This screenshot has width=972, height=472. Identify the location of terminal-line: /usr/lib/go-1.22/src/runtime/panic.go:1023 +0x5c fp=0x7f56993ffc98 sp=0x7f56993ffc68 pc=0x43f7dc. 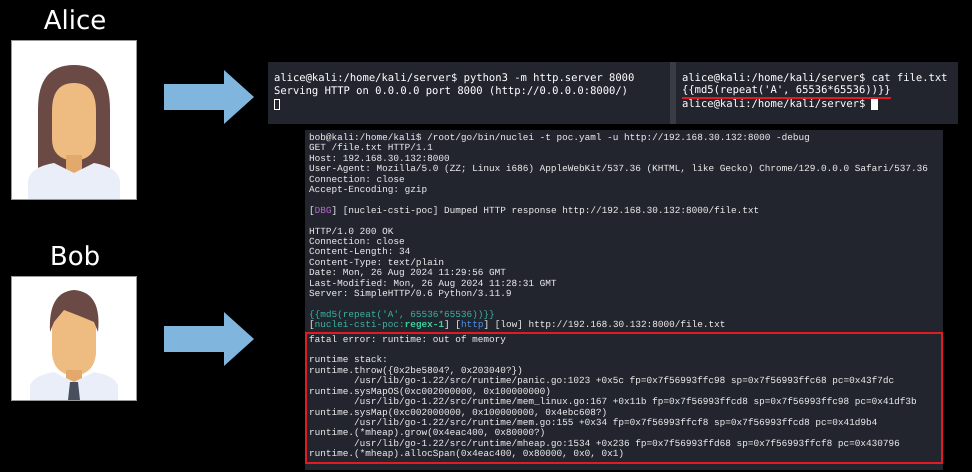
(624, 381).